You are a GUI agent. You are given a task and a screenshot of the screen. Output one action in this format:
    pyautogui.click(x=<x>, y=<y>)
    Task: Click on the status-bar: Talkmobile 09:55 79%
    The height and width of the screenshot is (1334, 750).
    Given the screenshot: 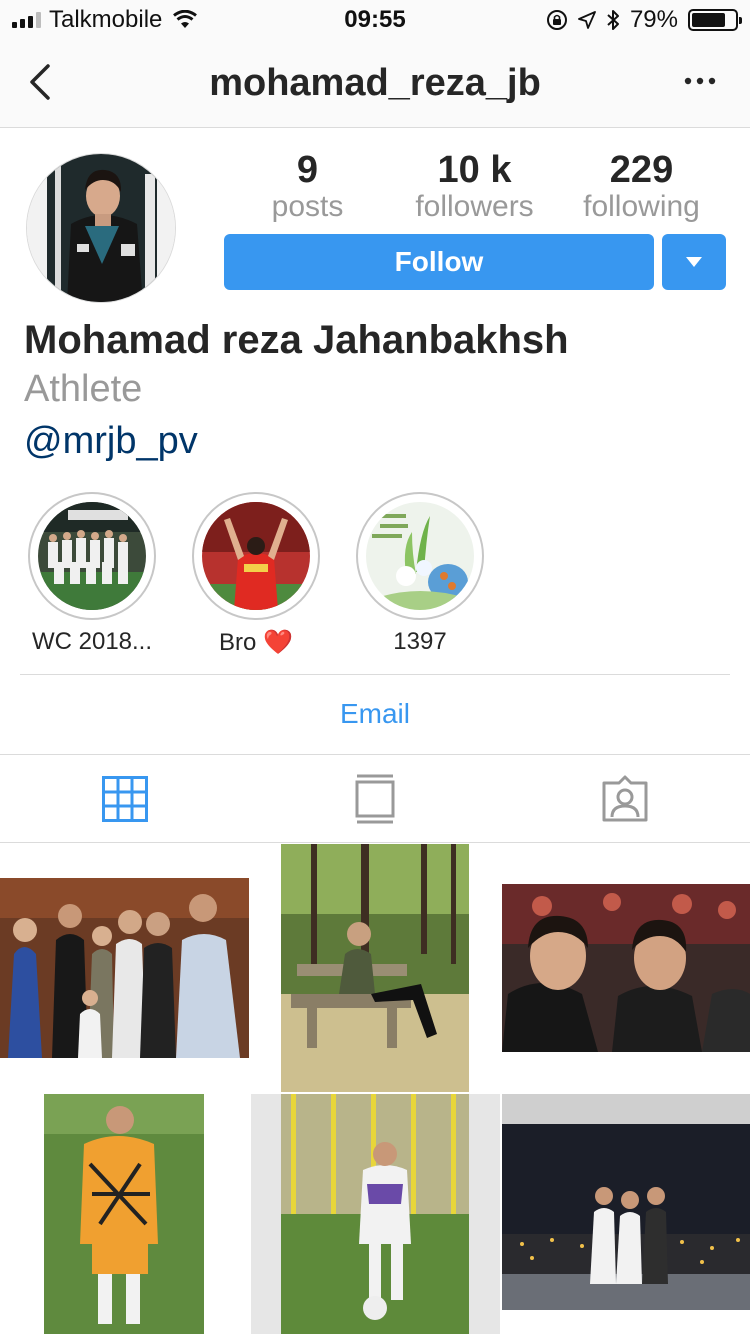 What is the action you would take?
    pyautogui.click(x=375, y=20)
    